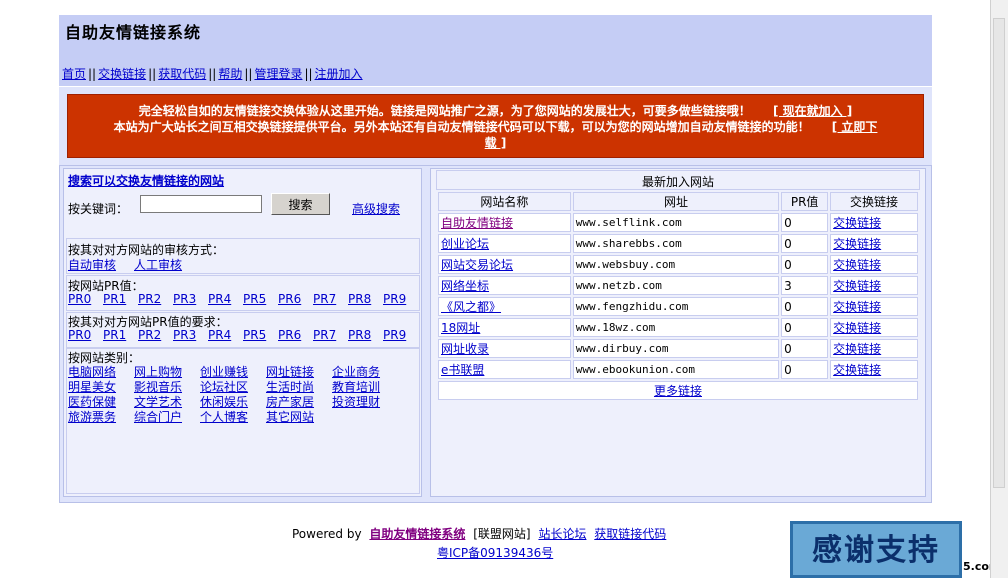 The height and width of the screenshot is (578, 1008). Describe the element at coordinates (79, 299) in the screenshot. I see `pr-filter-pr0: PR0` at that location.